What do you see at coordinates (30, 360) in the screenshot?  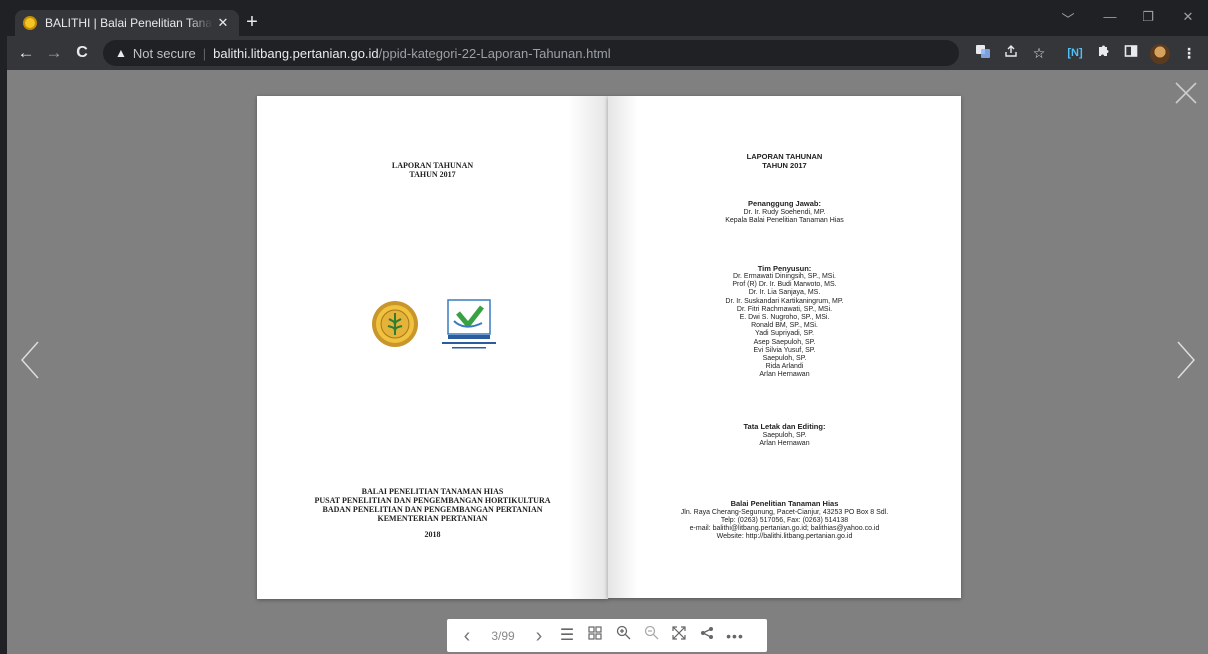 I see `prev-page-arrow-icon` at bounding box center [30, 360].